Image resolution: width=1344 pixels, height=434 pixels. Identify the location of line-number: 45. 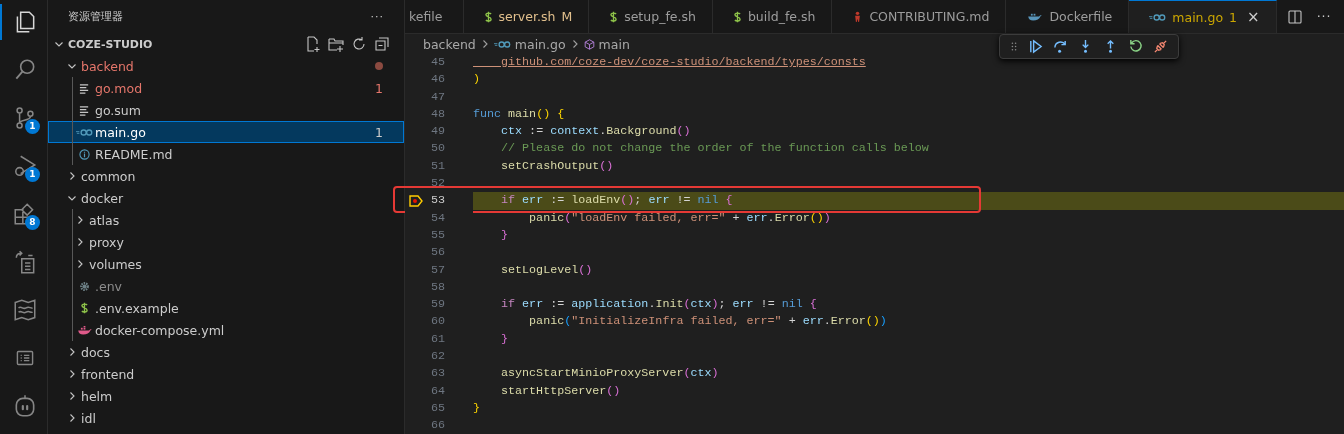
(437, 62).